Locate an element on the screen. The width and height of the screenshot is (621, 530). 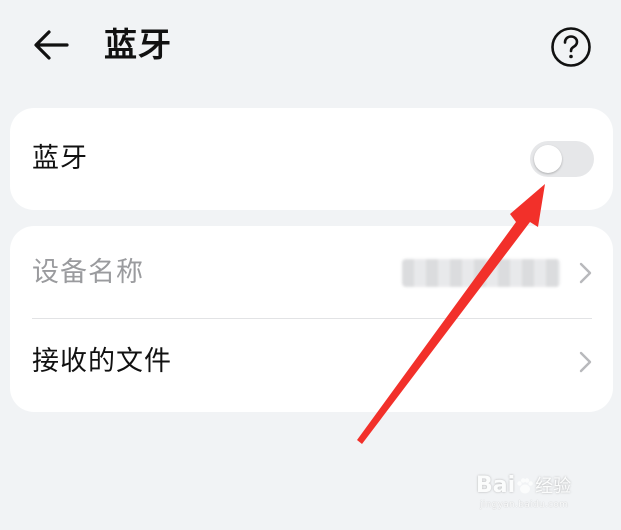
arrow-left-icon is located at coordinates (51, 45).